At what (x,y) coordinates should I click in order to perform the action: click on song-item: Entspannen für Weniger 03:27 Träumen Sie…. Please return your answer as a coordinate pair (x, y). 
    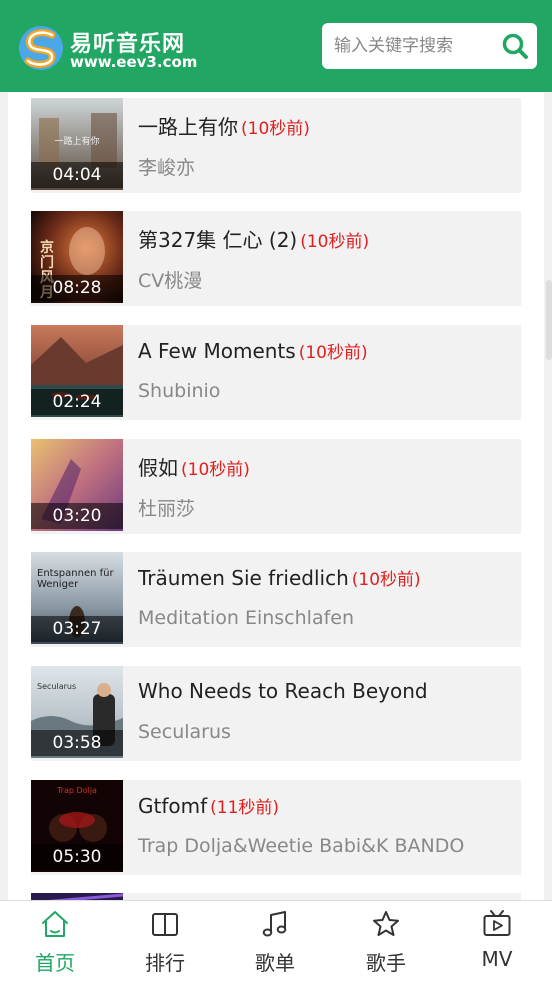
    Looking at the image, I should click on (276, 599).